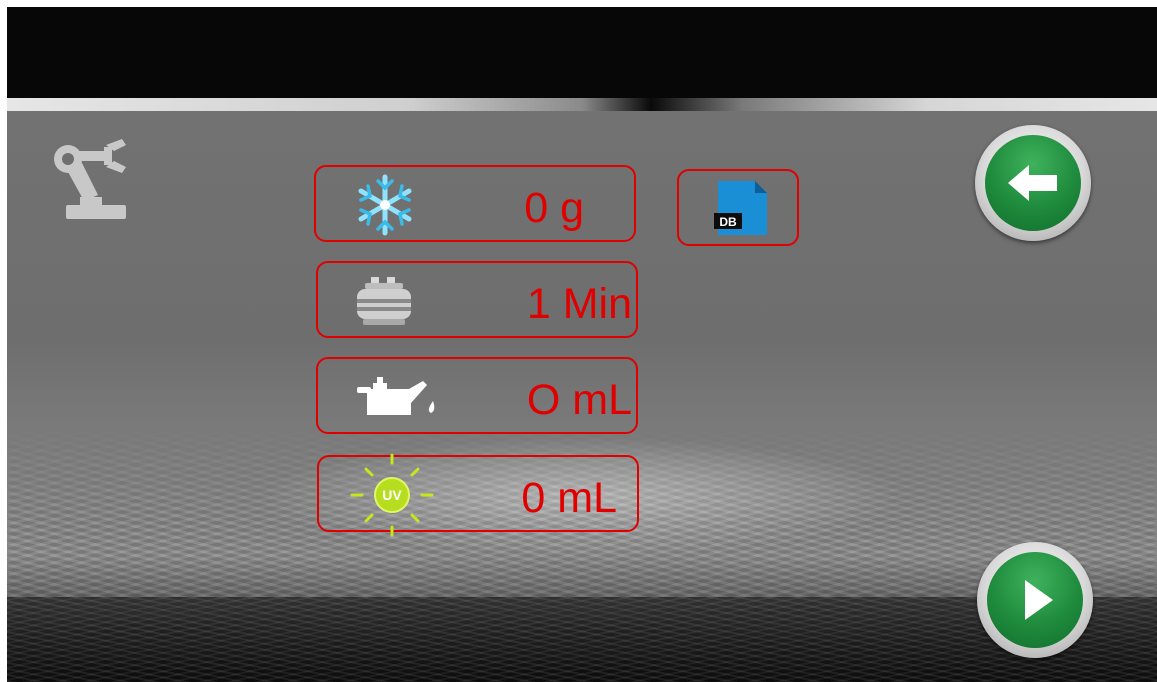  Describe the element at coordinates (478, 495) in the screenshot. I see `uv-dye-row: UV 0 mL` at that location.